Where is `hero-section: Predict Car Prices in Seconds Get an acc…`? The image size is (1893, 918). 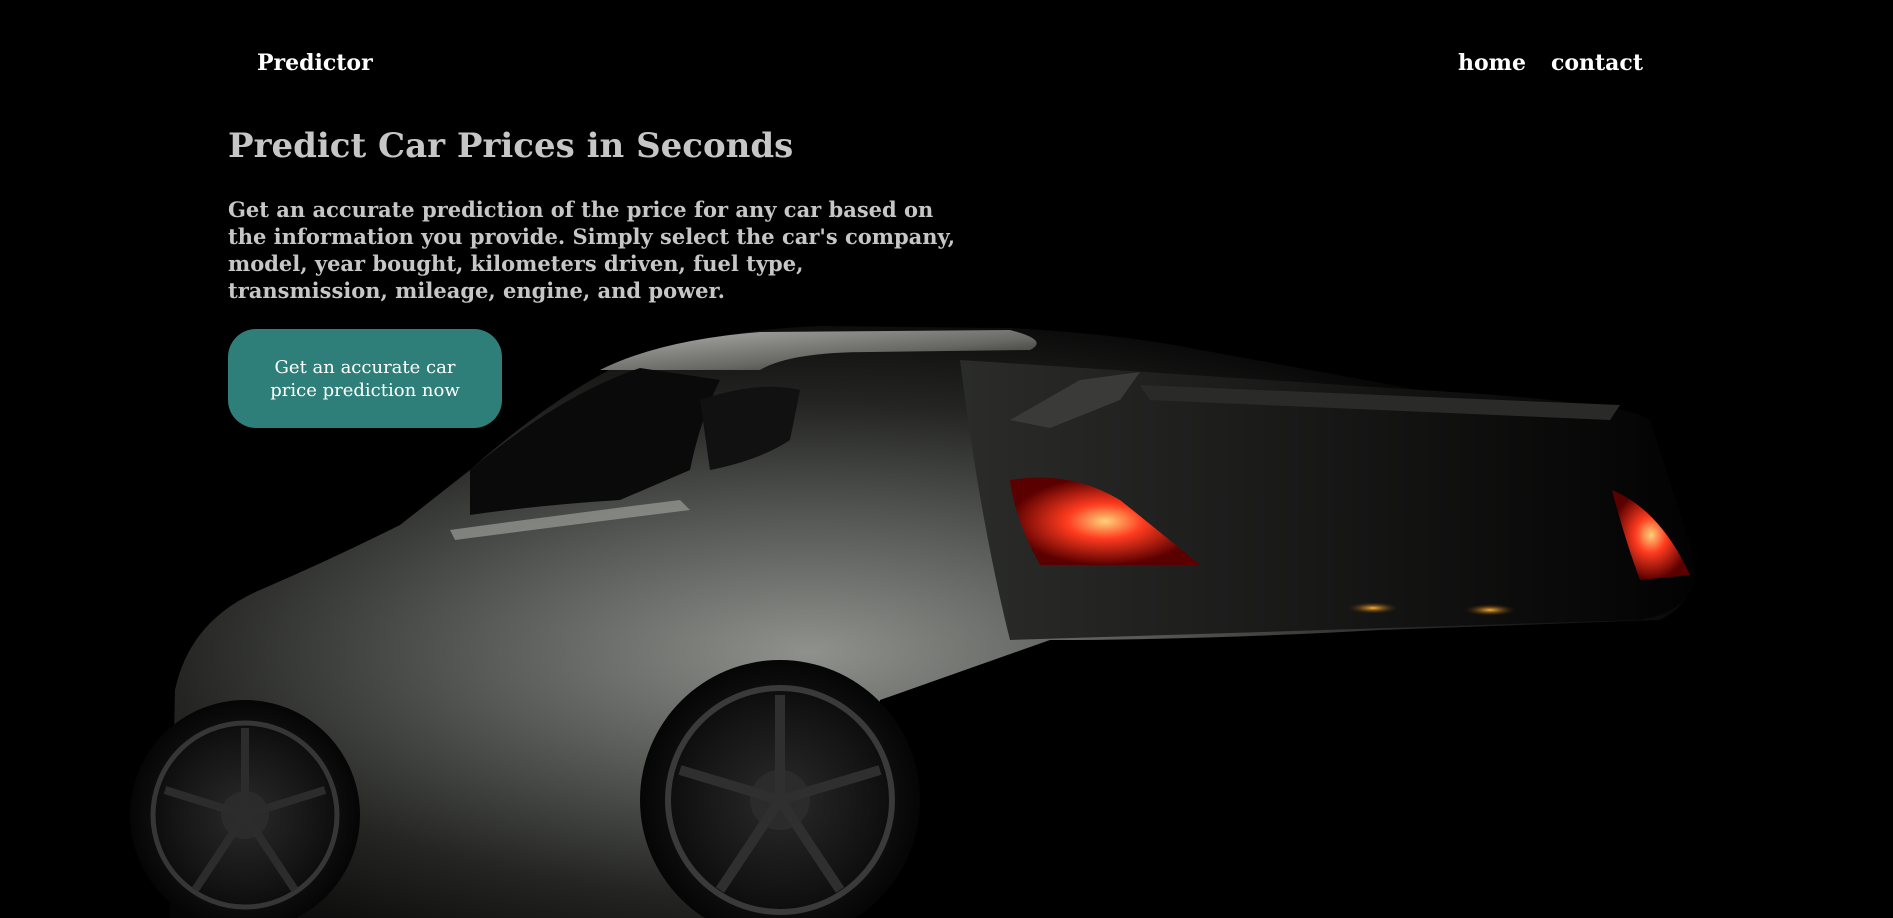 hero-section: Predict Car Prices in Seconds Get an acc… is located at coordinates (598, 214).